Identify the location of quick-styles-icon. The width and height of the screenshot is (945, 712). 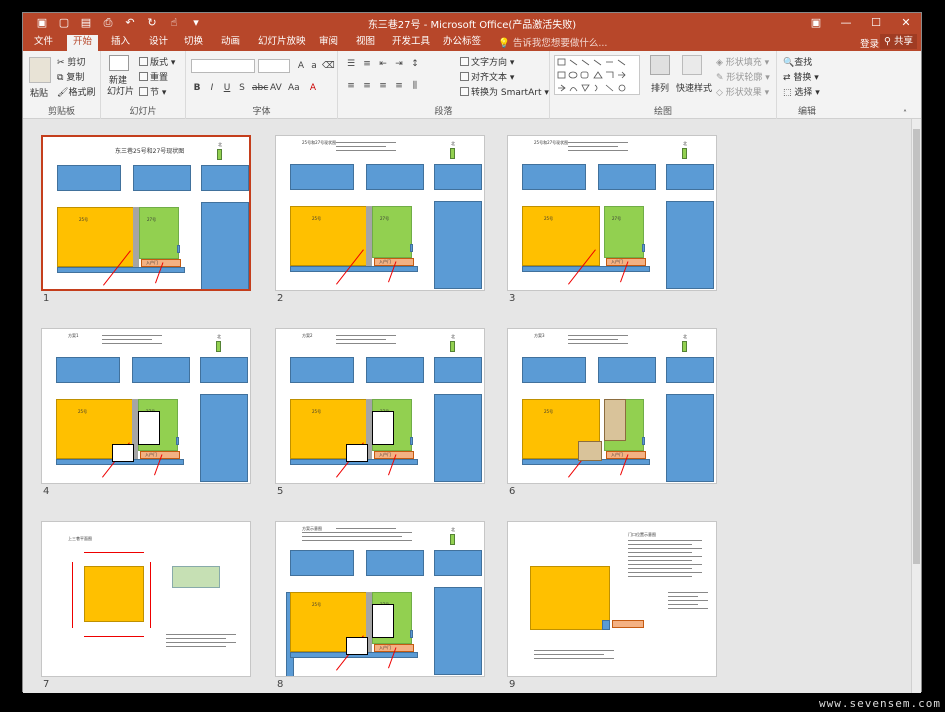
(692, 65).